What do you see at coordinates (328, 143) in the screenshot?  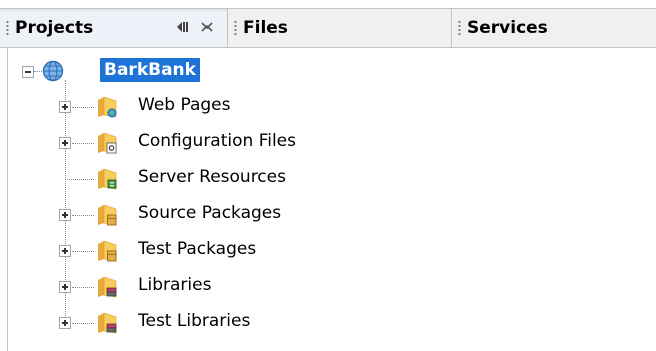 I see `tree-item-configuration-files: Configuration Files` at bounding box center [328, 143].